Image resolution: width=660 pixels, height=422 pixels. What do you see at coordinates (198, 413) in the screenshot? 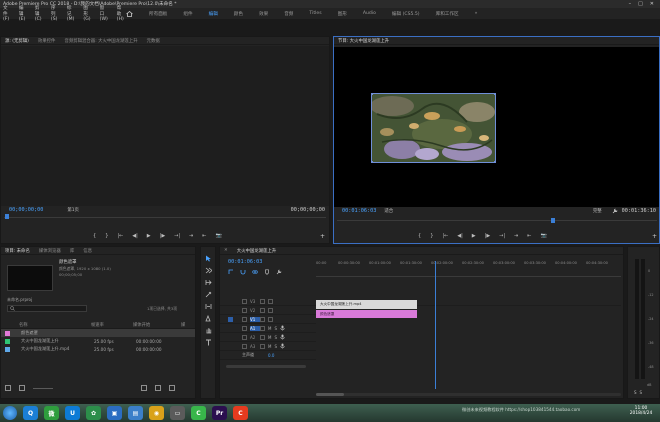
I see `taskbar-app-8: C` at bounding box center [198, 413].